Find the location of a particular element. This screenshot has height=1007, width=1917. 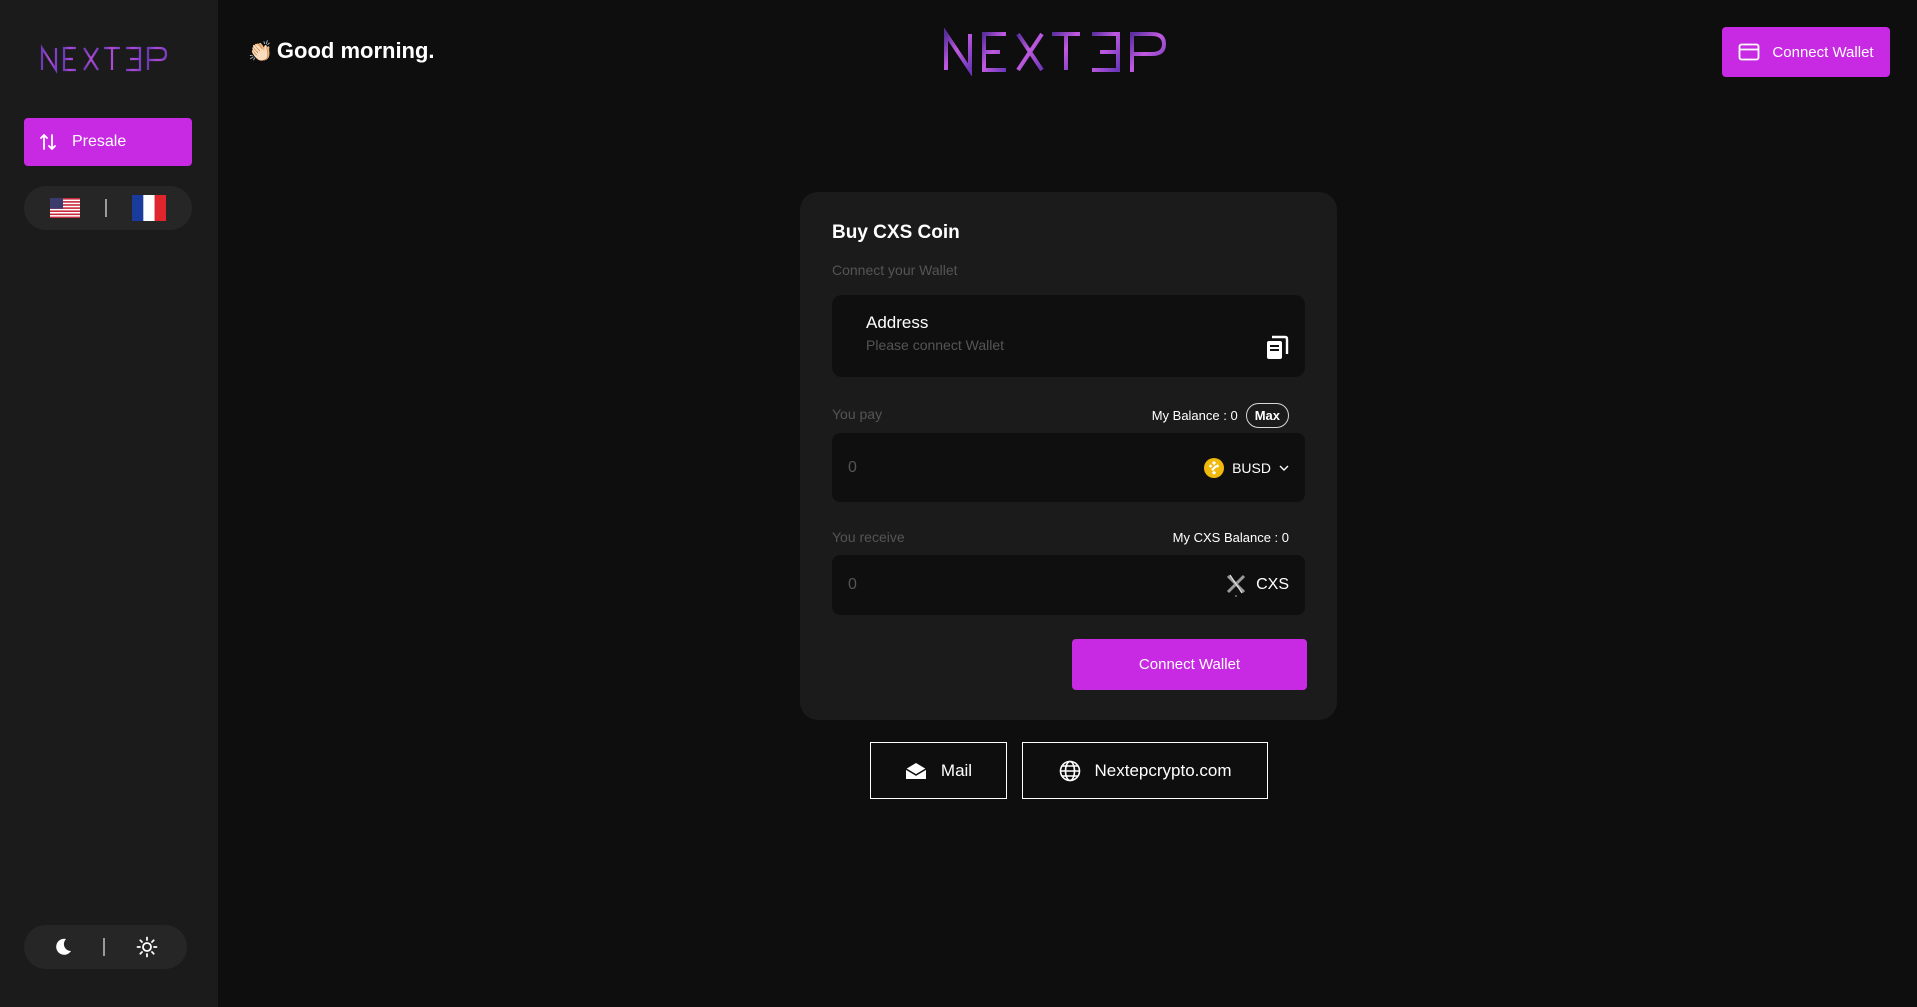

website-link-button: Nextepcrypto.com is located at coordinates (1145, 770).